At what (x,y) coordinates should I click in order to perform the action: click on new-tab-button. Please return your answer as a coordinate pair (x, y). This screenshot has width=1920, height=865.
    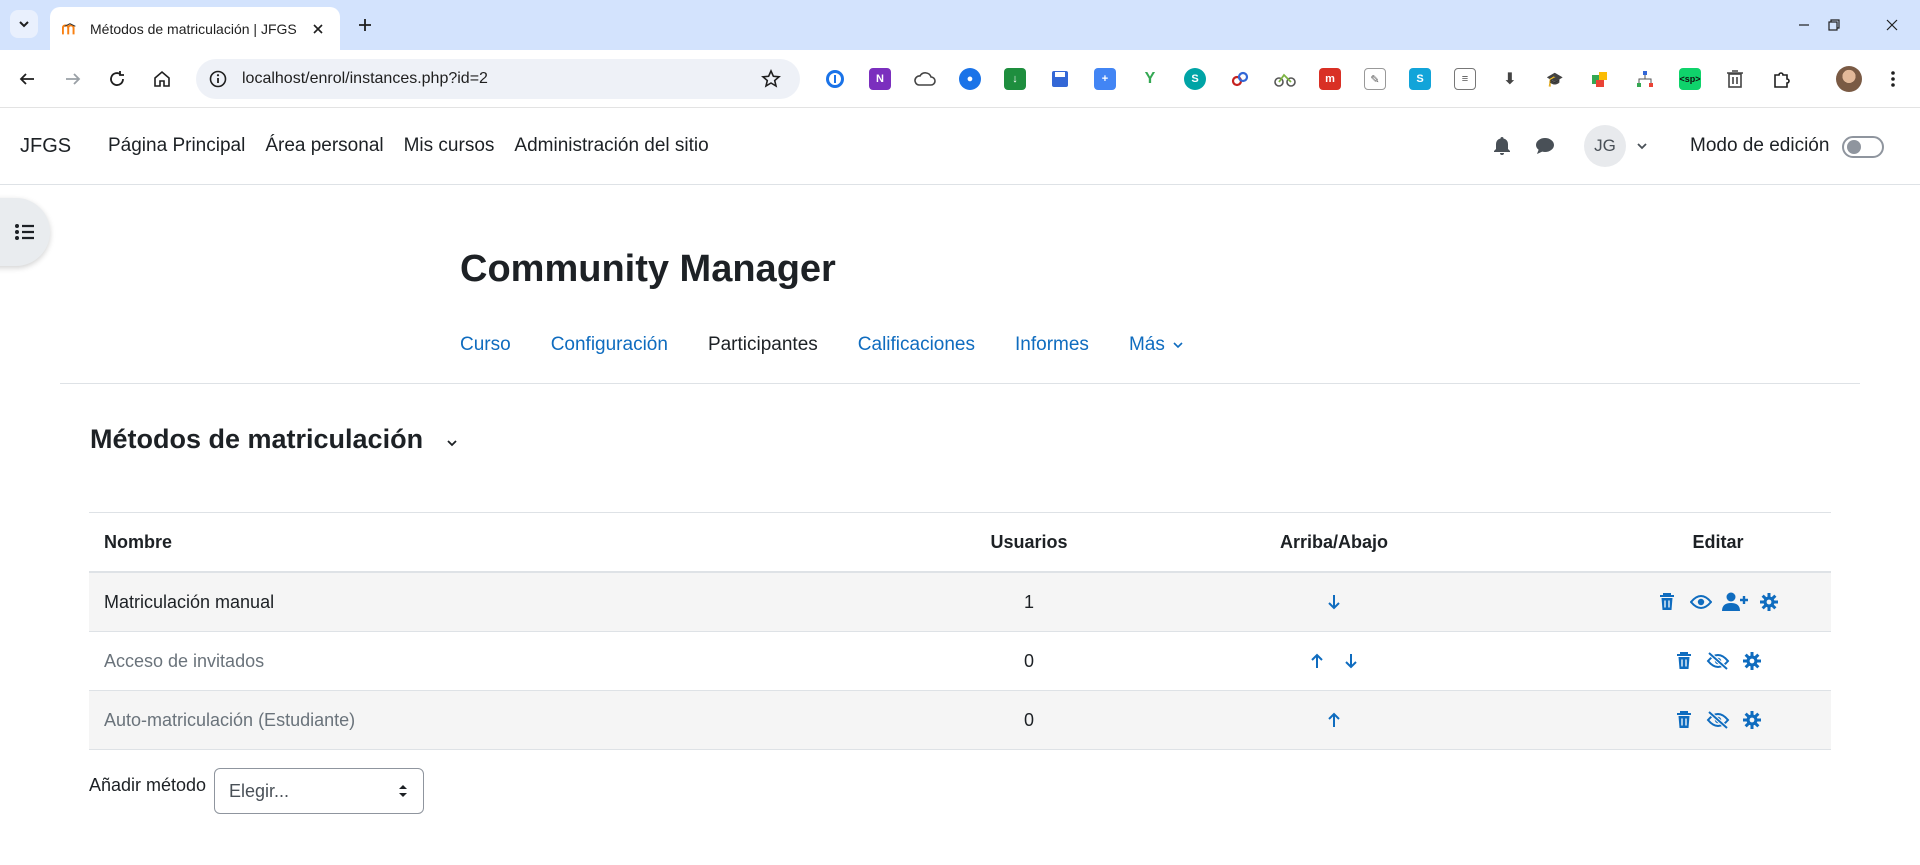
    Looking at the image, I should click on (365, 25).